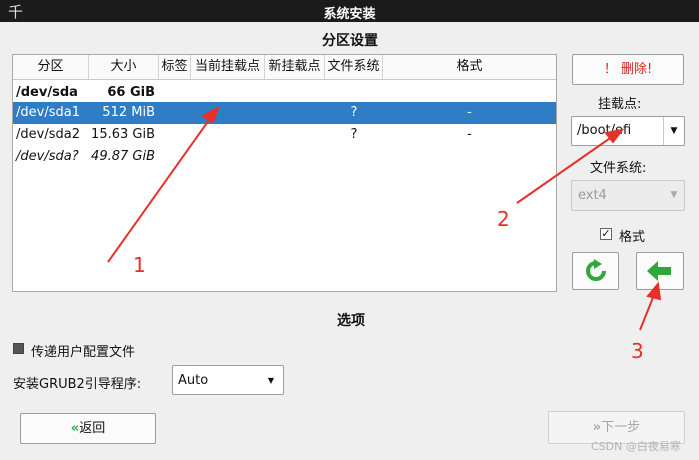 The height and width of the screenshot is (460, 699). Describe the element at coordinates (123, 156) in the screenshot. I see `partition-size: 49.87 GiB` at that location.